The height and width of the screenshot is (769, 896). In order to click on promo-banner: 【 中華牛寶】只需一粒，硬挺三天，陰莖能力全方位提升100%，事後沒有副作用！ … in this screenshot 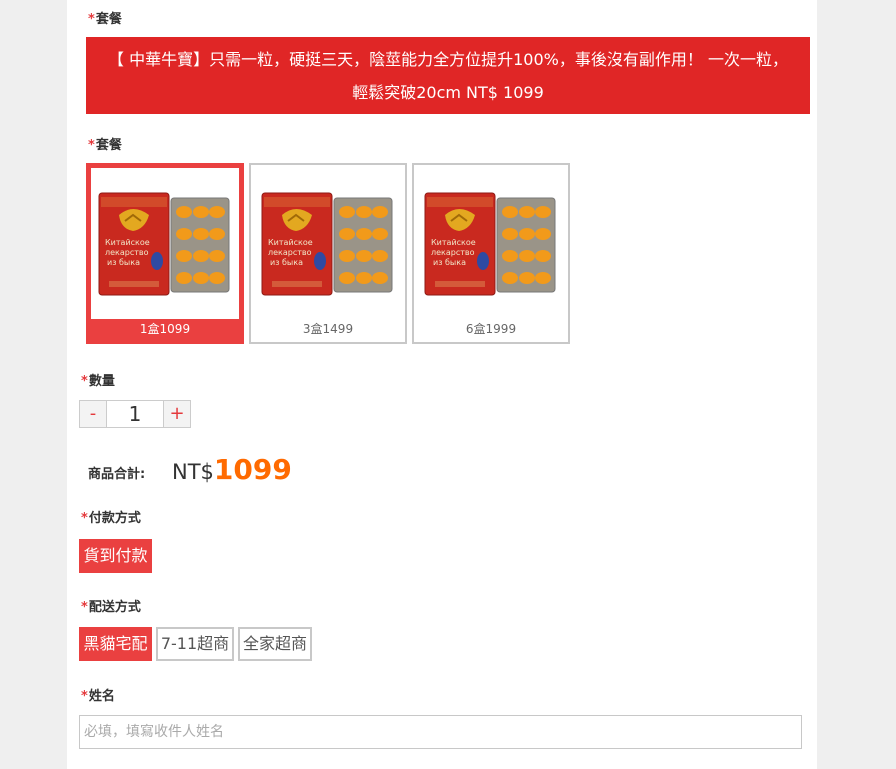, I will do `click(448, 75)`.